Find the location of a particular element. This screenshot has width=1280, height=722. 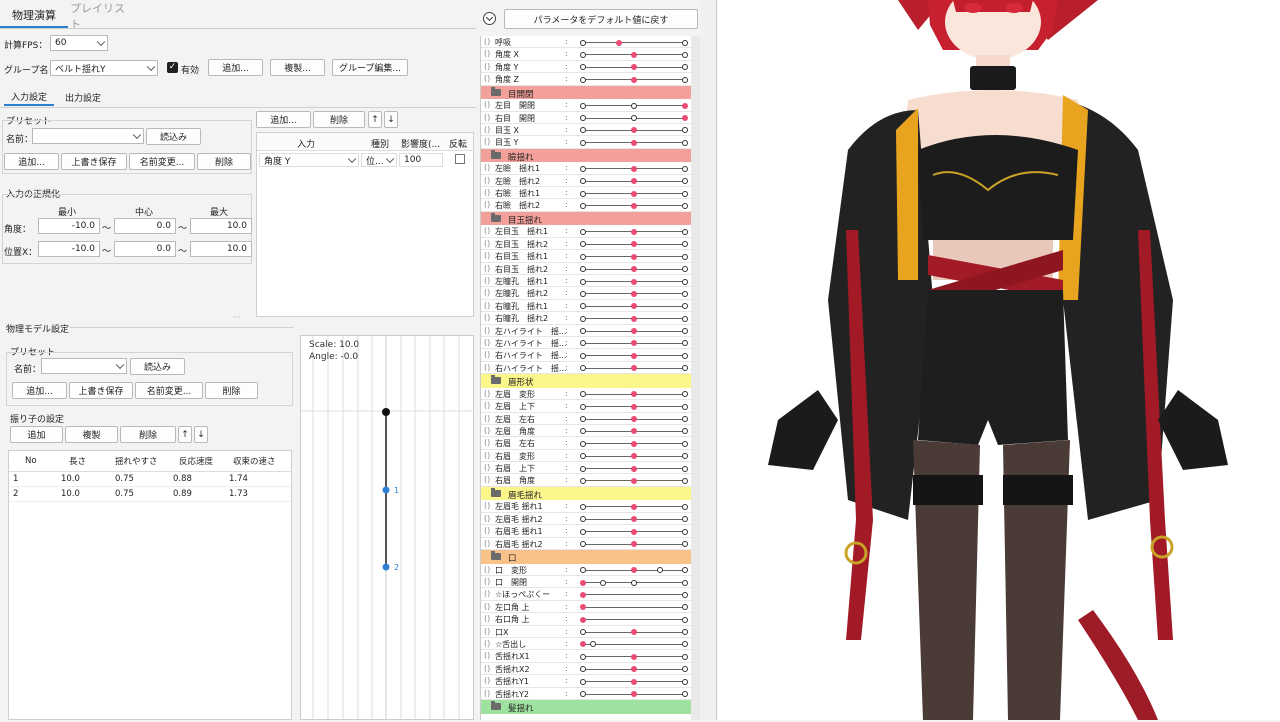

param-row: () 角度 Y: is located at coordinates (586, 67).